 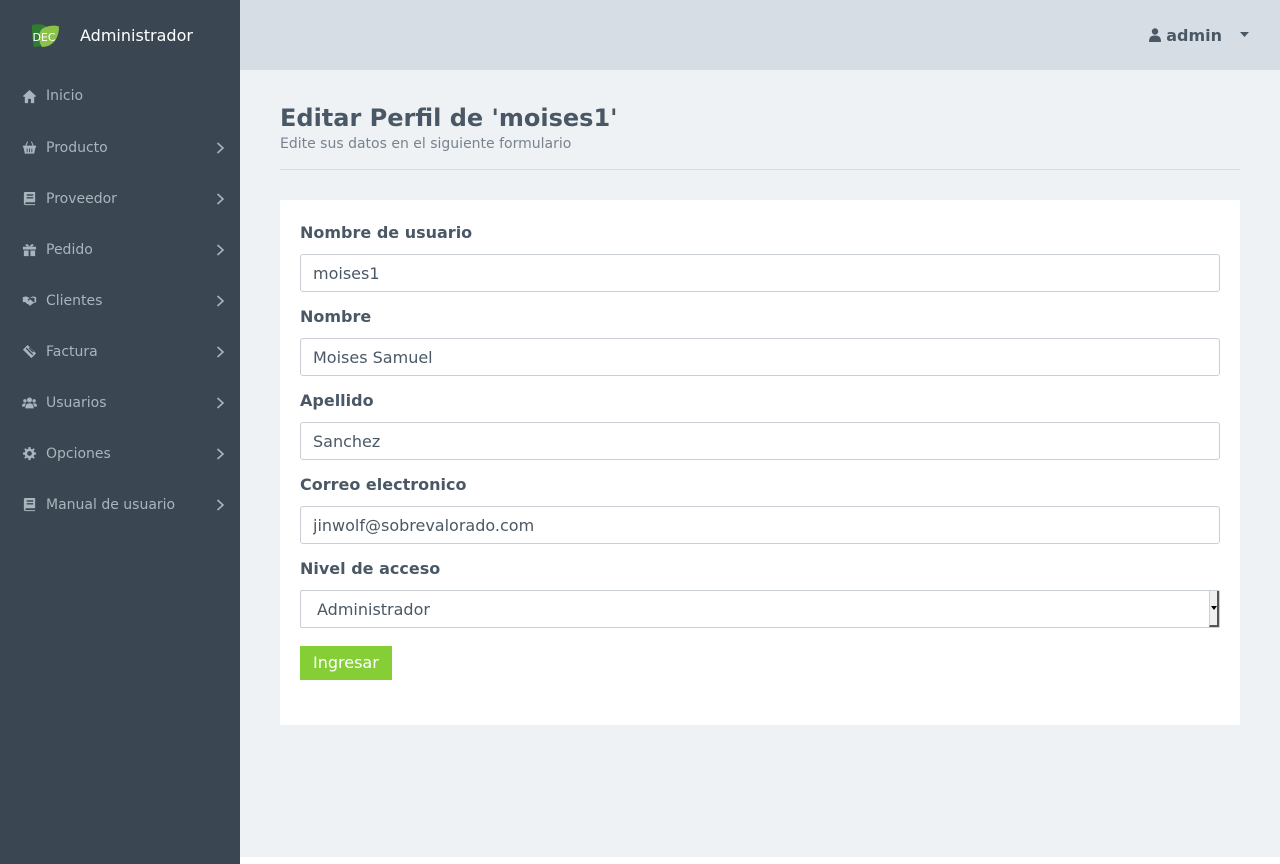 What do you see at coordinates (370, 568) in the screenshot?
I see `access-level-label: Nivel de acceso` at bounding box center [370, 568].